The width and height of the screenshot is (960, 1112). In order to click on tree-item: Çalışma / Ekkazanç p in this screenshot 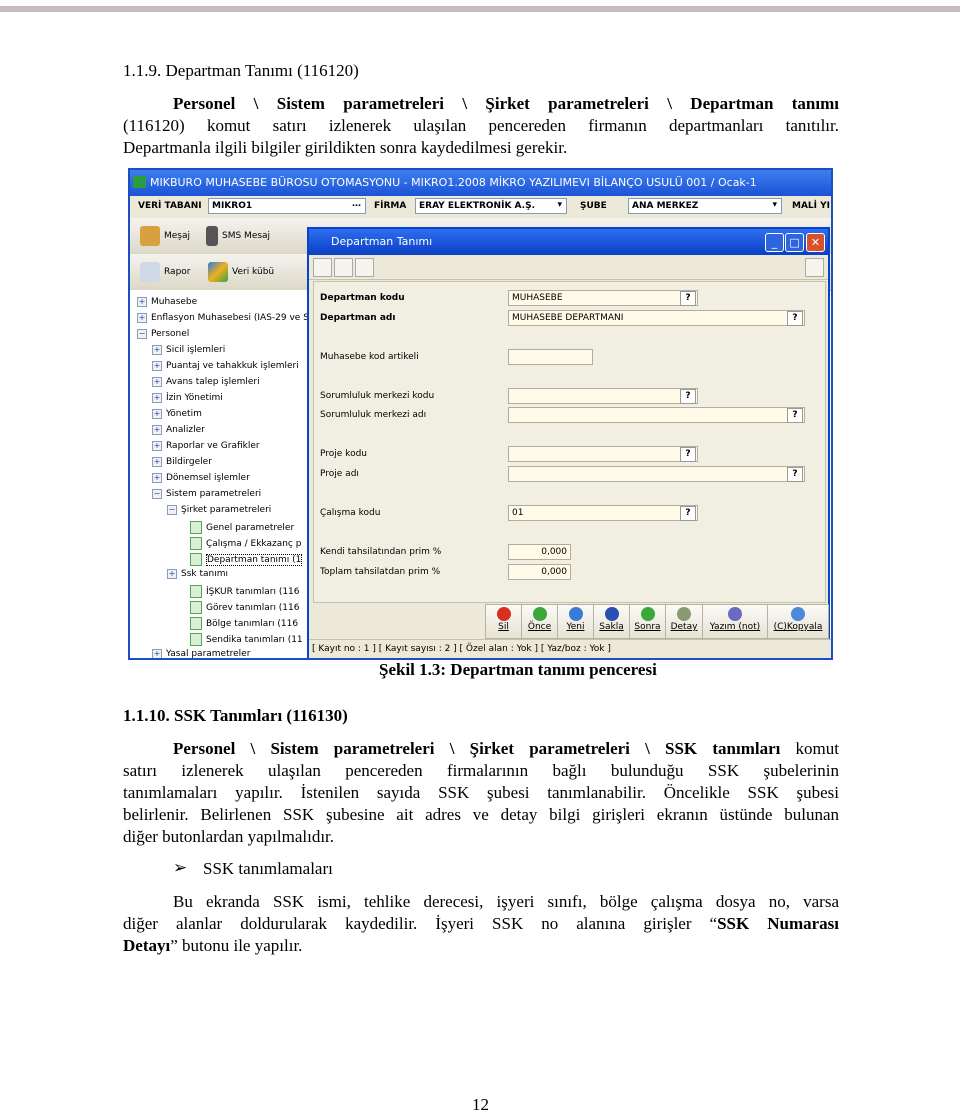, I will do `click(245, 543)`.